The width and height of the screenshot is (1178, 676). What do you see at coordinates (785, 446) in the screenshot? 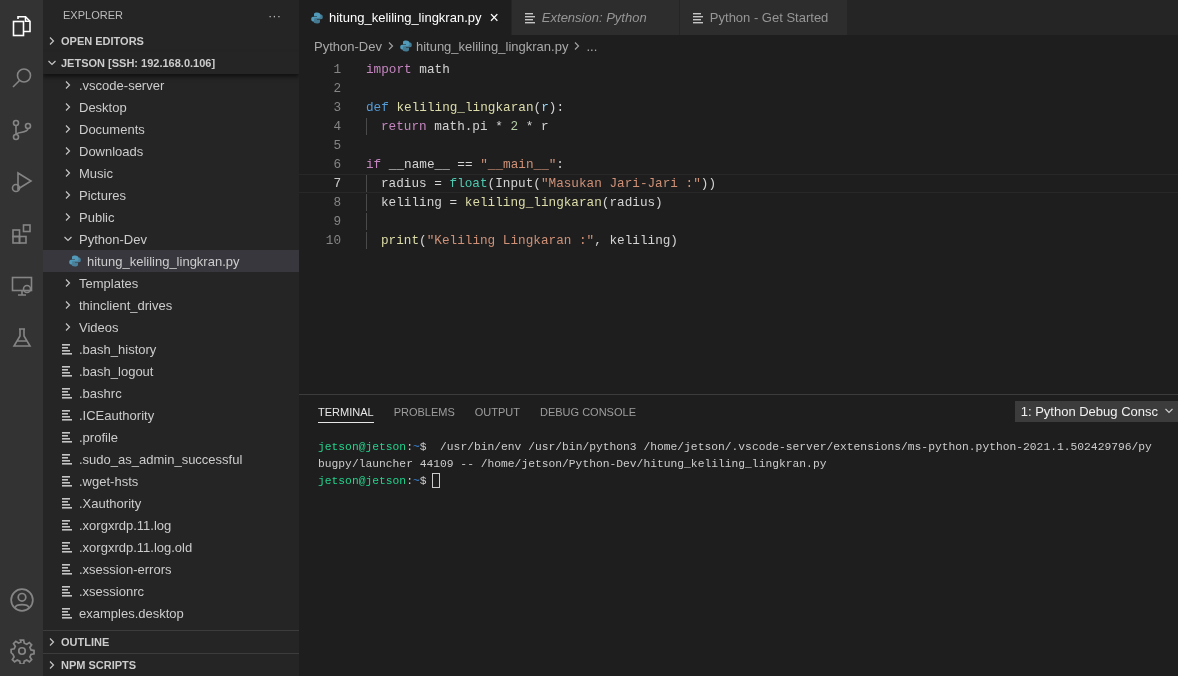
I see `terminal-text: $ /usr/bin/env /usr/bin/python3 /home/jetson/.vscode-server/extensions/ms-python.python-2021.1.502429796/py` at bounding box center [785, 446].